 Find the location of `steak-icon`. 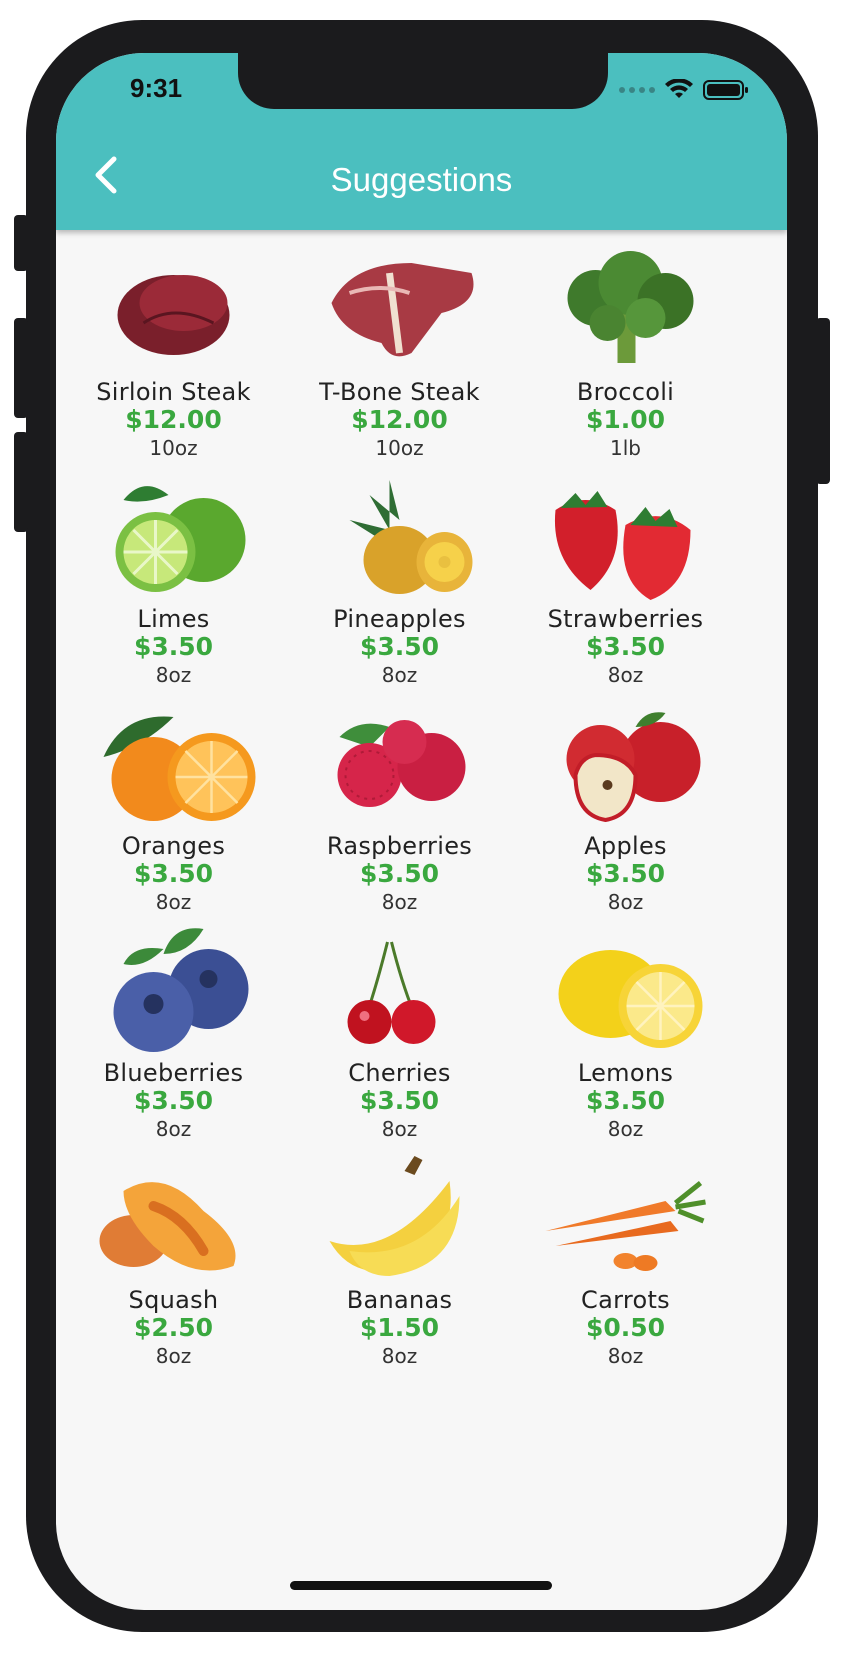

steak-icon is located at coordinates (173, 315).